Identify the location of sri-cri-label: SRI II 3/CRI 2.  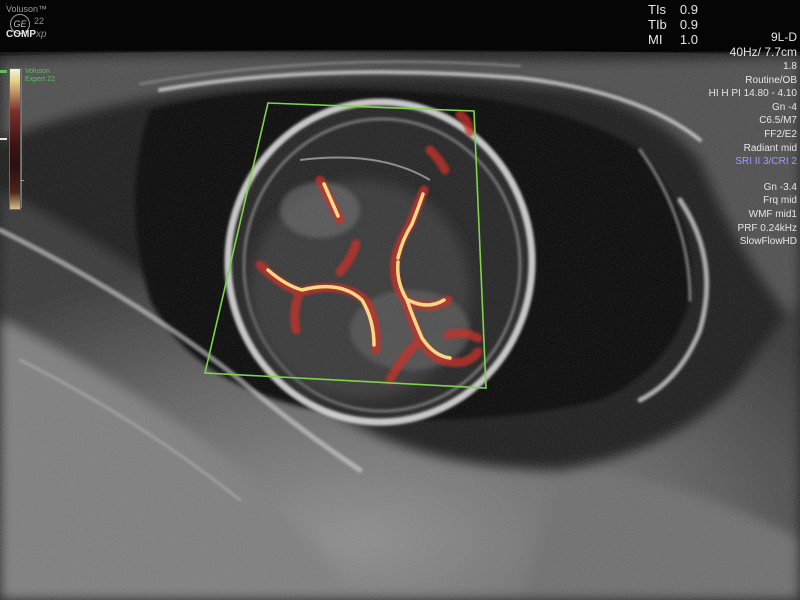
(766, 162).